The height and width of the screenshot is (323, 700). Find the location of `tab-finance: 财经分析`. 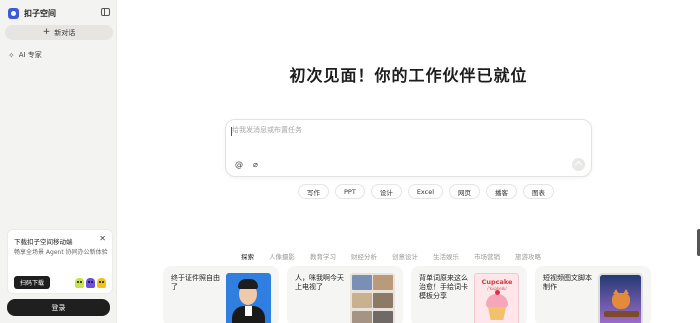

tab-finance: 财经分析 is located at coordinates (364, 256).